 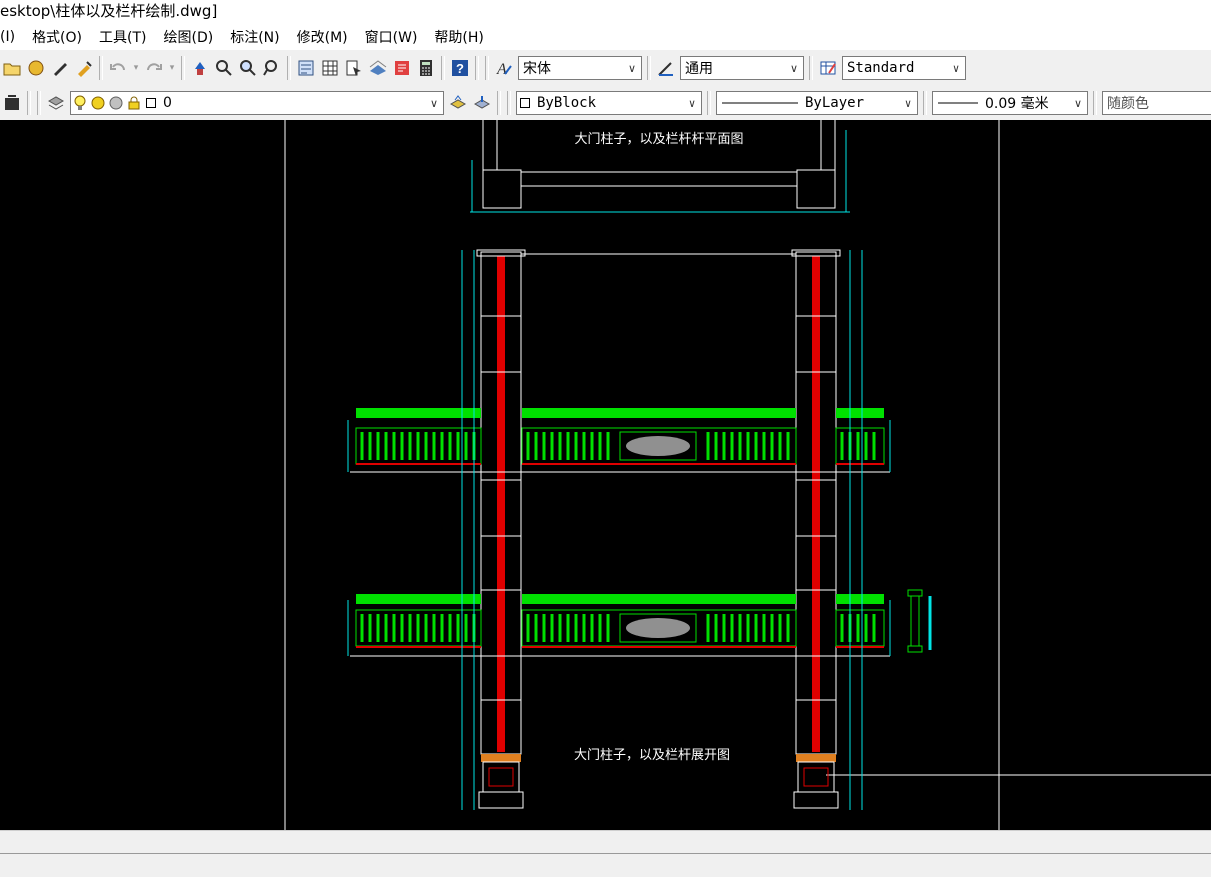 What do you see at coordinates (666, 68) in the screenshot?
I see `dimension-style-icon` at bounding box center [666, 68].